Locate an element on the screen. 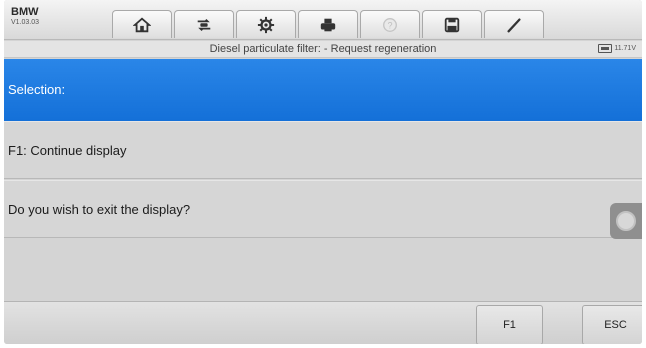 Image resolution: width=646 pixels, height=348 pixels. save-button is located at coordinates (452, 24).